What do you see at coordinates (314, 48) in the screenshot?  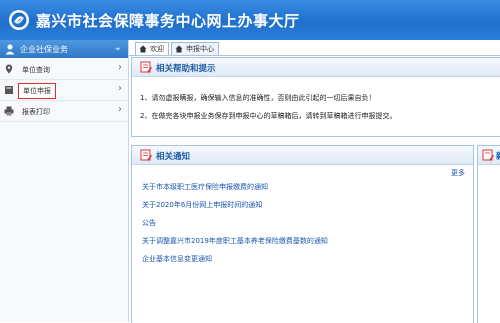 I see `tab-bar: 欢迎 申报中心` at bounding box center [314, 48].